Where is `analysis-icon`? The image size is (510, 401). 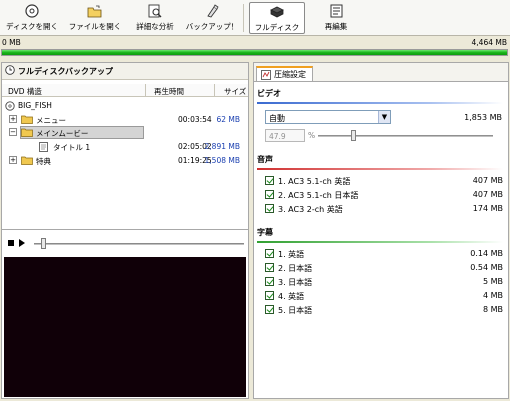 analysis-icon is located at coordinates (155, 11).